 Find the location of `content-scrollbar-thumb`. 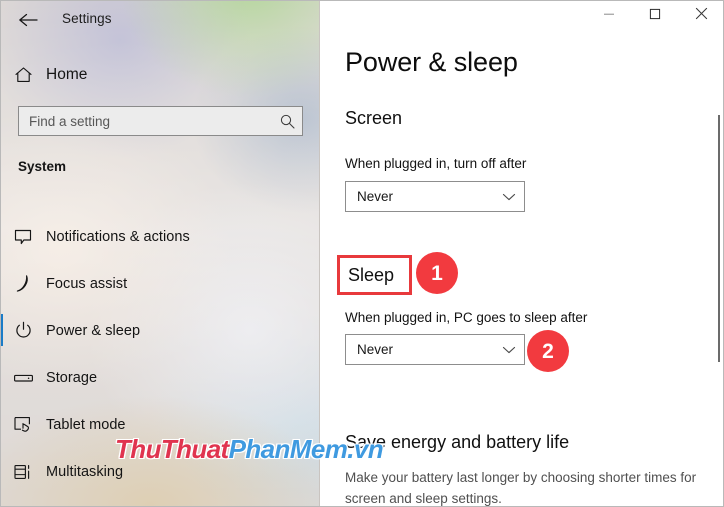

content-scrollbar-thumb is located at coordinates (719, 238).